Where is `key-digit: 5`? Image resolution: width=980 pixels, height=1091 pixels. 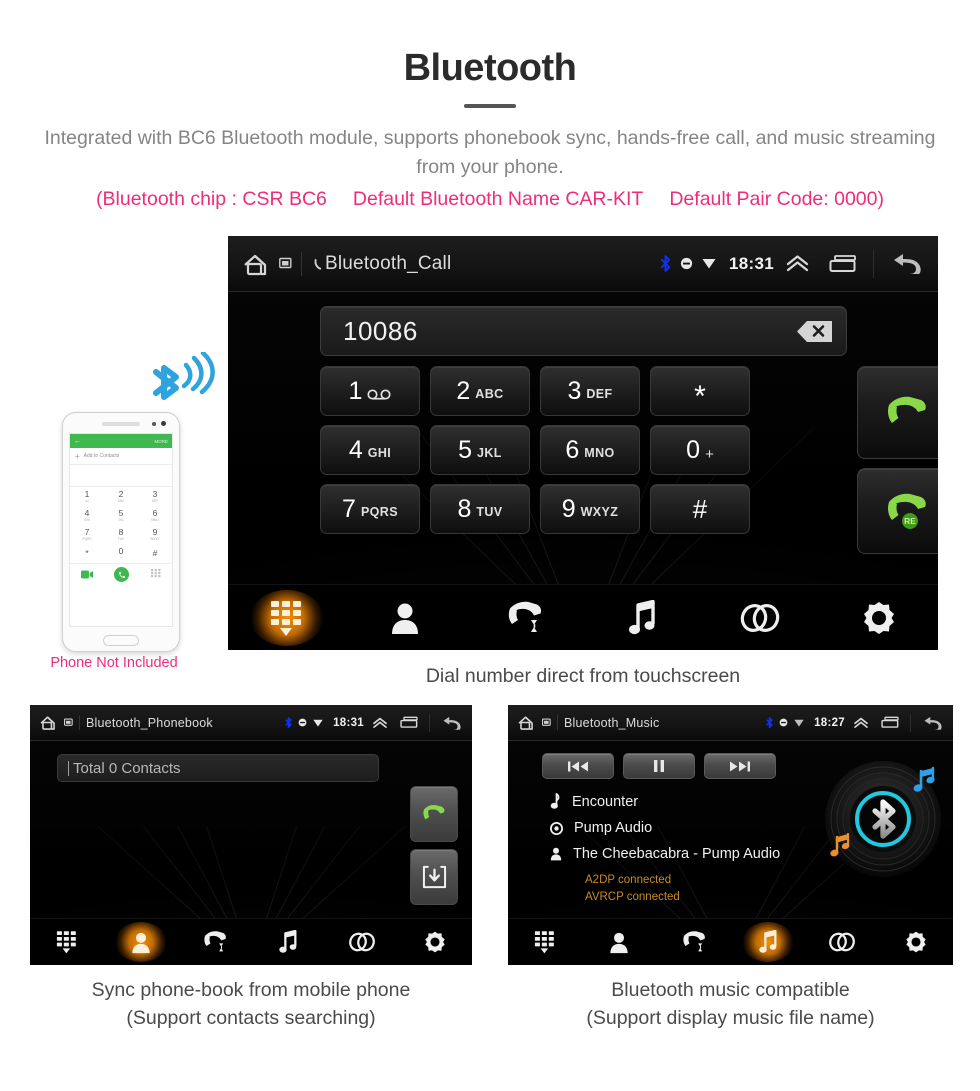 key-digit: 5 is located at coordinates (465, 449).